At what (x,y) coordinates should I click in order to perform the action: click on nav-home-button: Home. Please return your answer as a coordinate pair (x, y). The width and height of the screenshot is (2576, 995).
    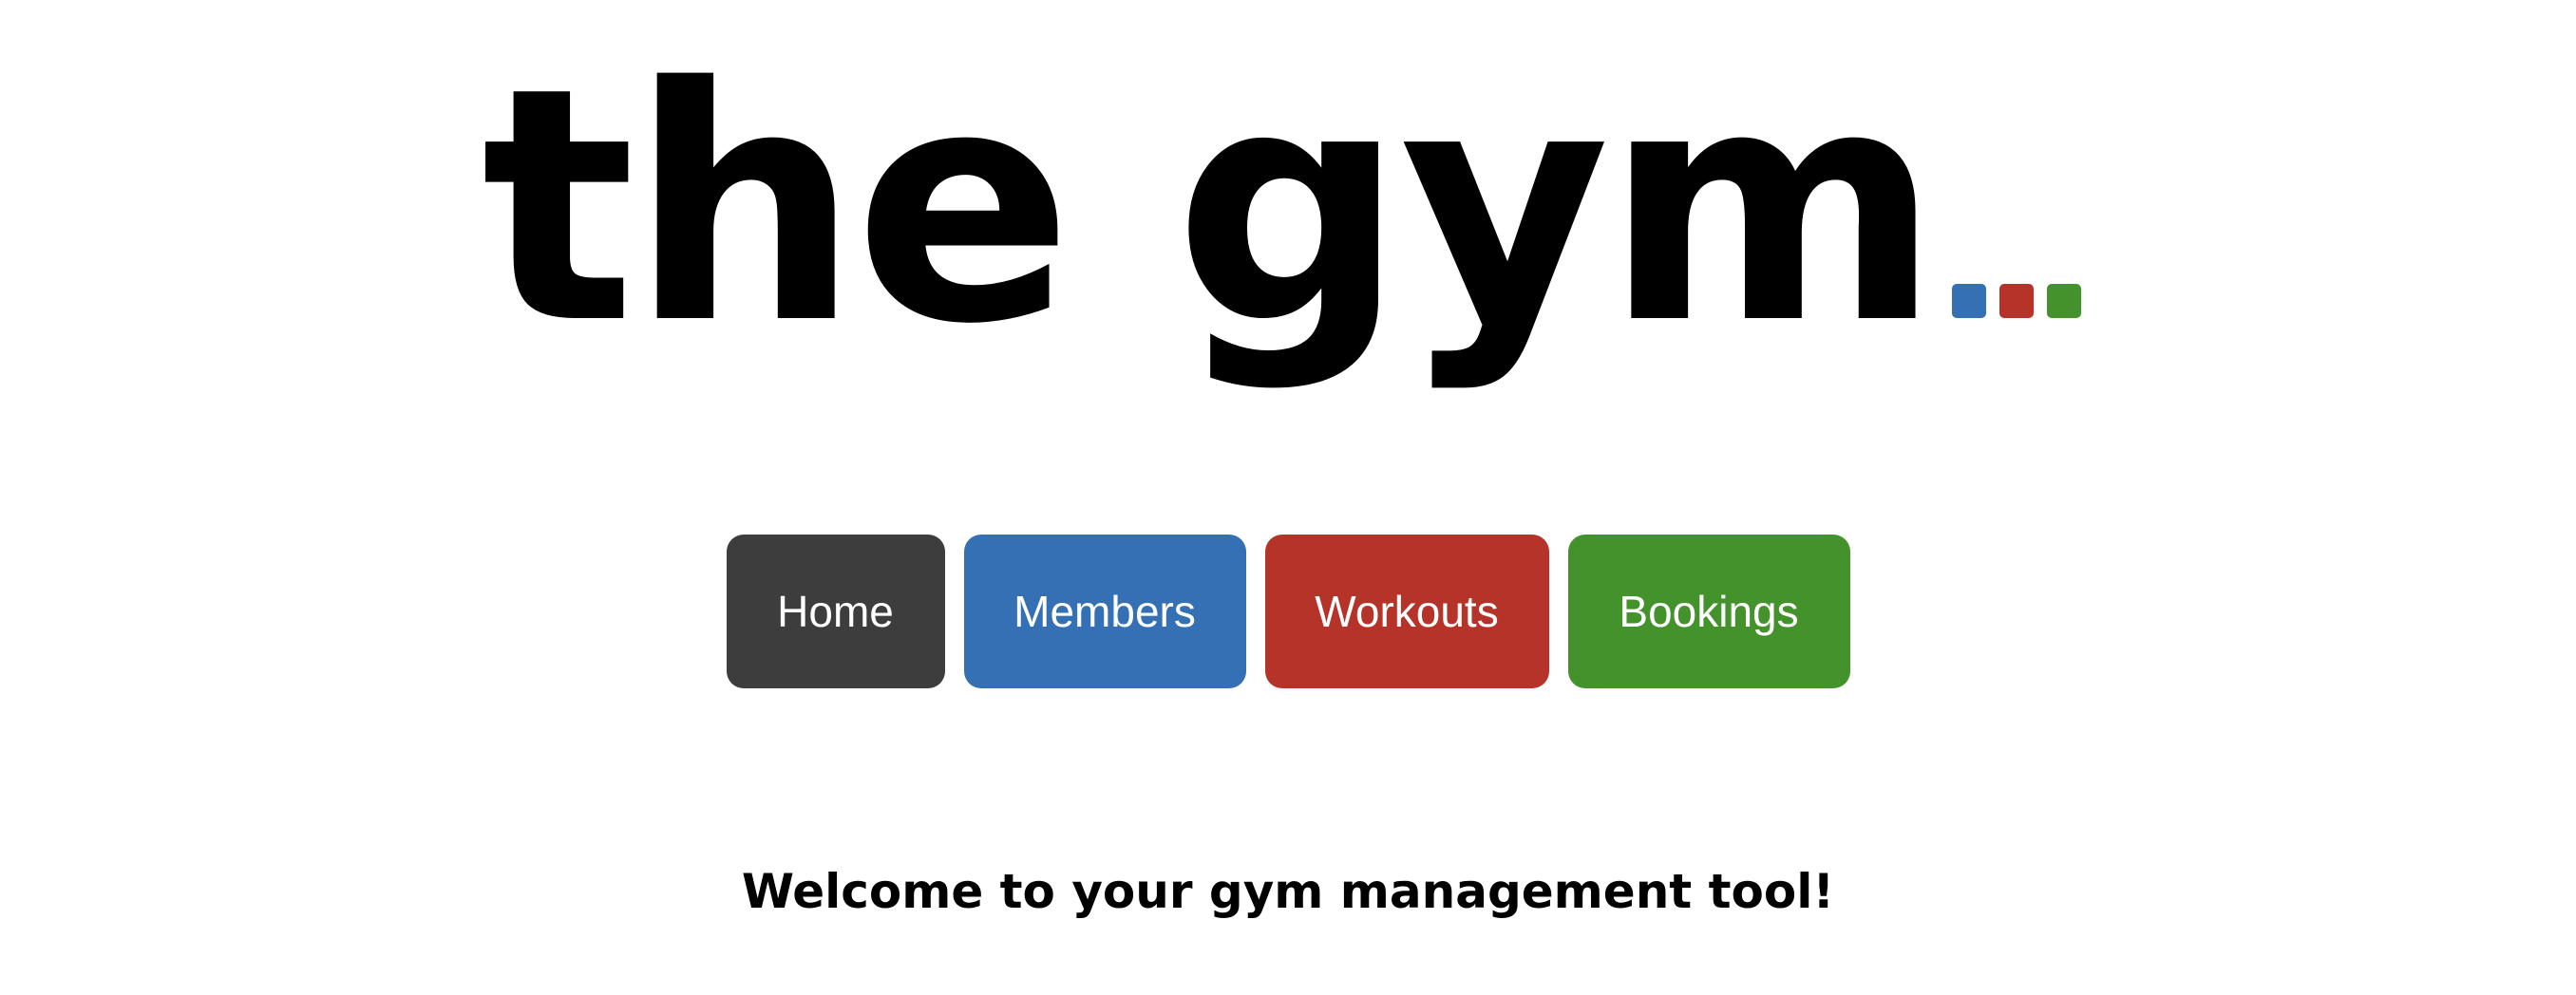
    Looking at the image, I should click on (835, 611).